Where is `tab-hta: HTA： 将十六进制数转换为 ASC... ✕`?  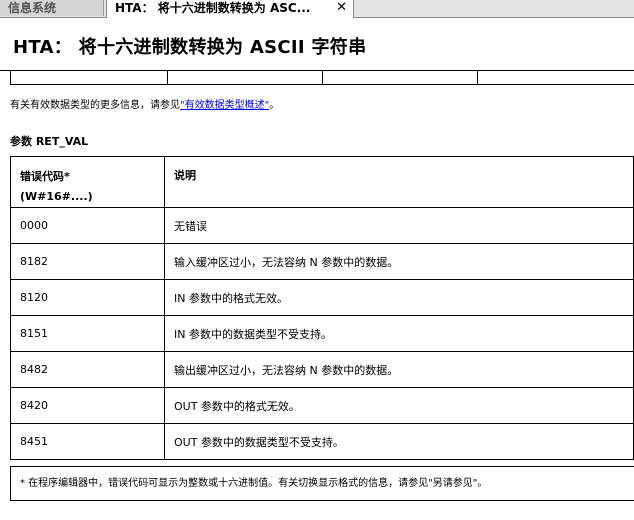
tab-hta: HTA： 将十六进制数转换为 ASC... ✕ is located at coordinates (230, 9).